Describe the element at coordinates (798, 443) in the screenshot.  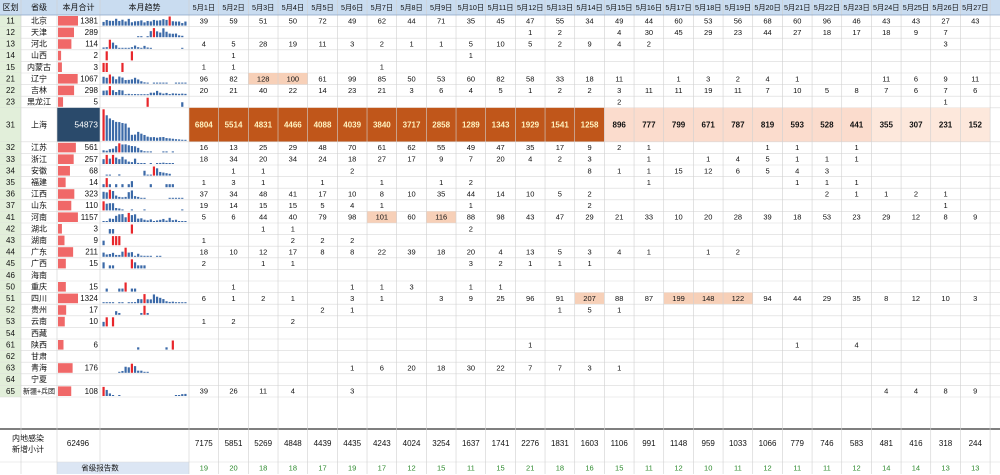
I see `daily-total: 779` at that location.